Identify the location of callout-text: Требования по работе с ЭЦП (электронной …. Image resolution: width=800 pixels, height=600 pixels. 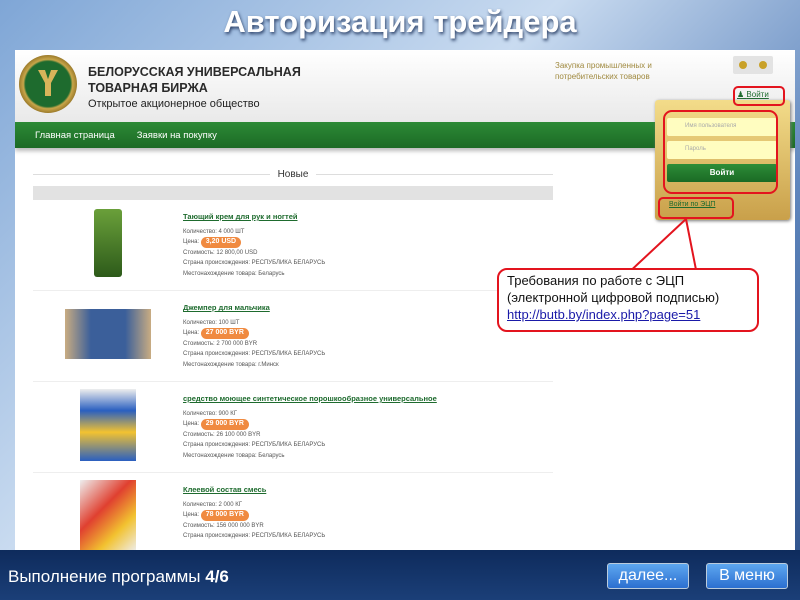
(613, 289).